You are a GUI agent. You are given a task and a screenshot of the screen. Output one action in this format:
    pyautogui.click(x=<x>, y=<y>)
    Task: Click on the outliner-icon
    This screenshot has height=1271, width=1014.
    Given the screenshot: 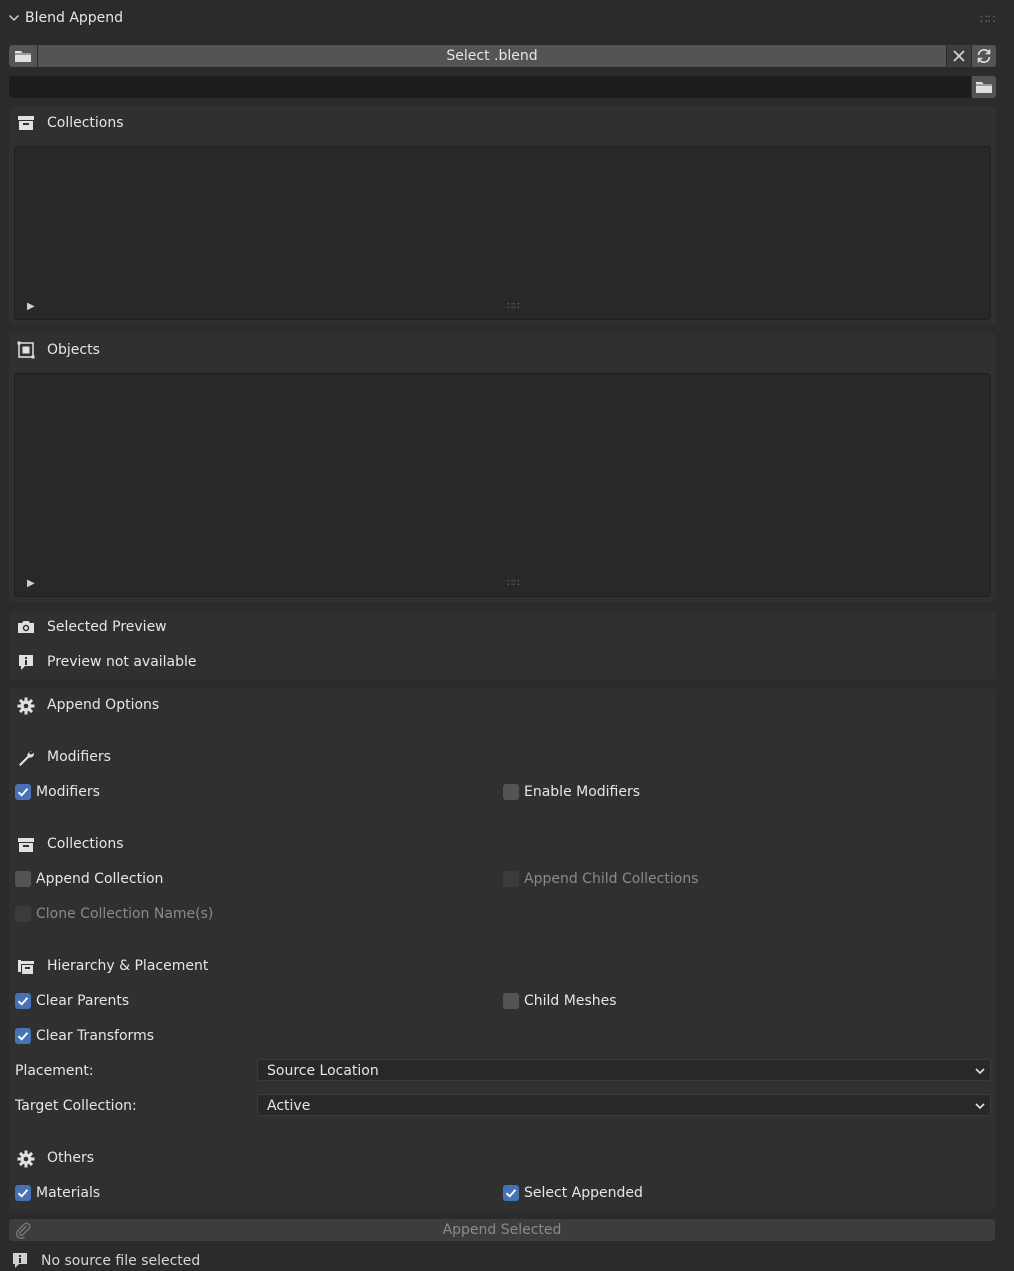 What is the action you would take?
    pyautogui.click(x=26, y=967)
    